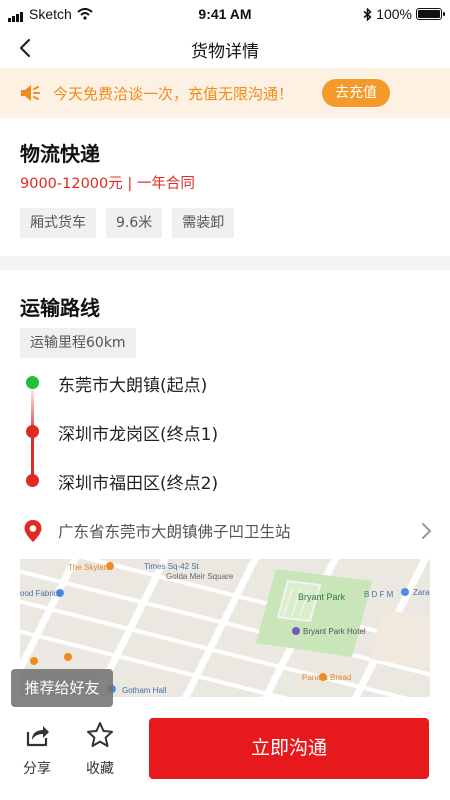 Image resolution: width=450 pixels, height=800 pixels. I want to click on status-right: 100%, so click(404, 14).